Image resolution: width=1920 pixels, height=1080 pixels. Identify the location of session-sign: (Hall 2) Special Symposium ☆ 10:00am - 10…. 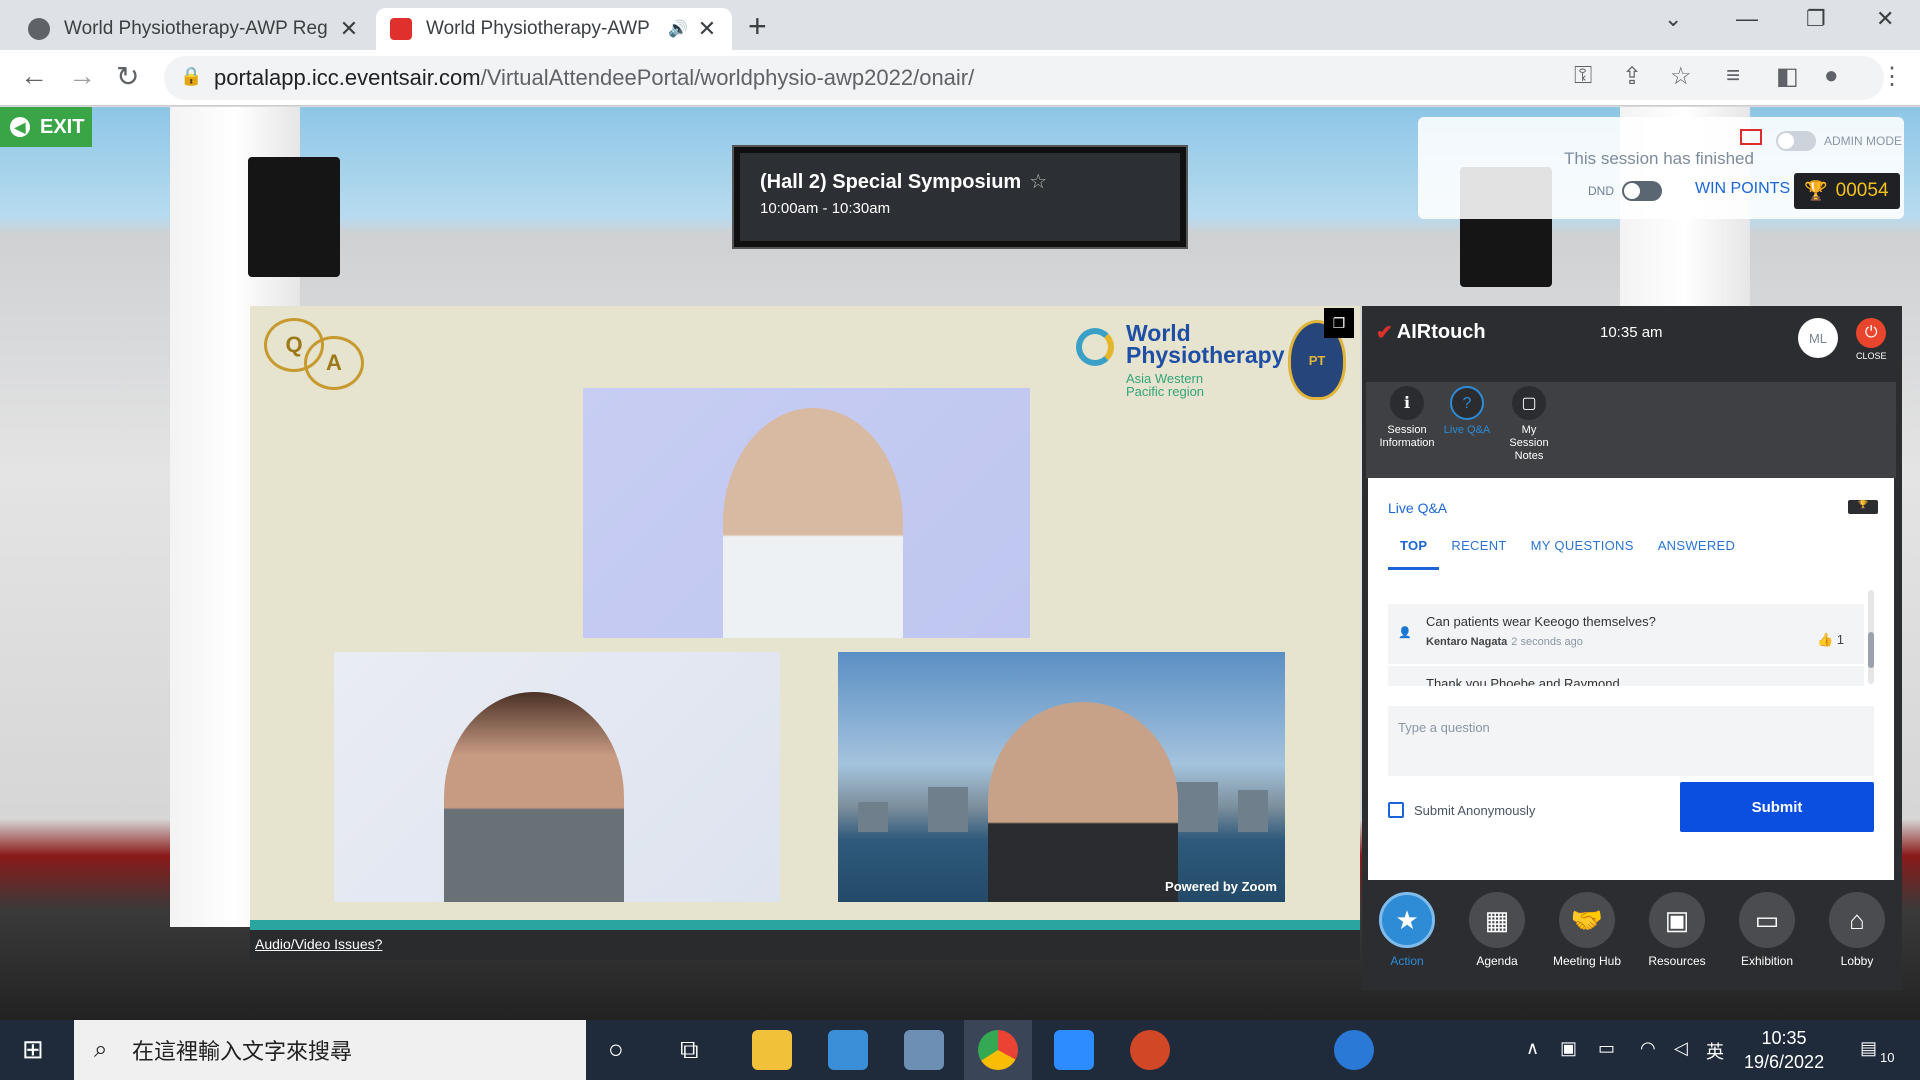
(960, 197).